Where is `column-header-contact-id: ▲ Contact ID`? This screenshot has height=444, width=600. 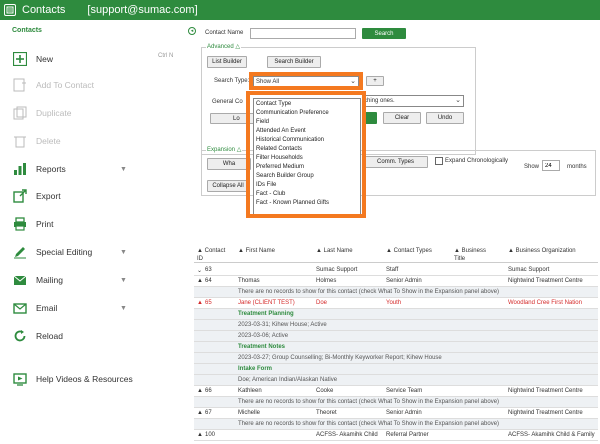
column-header-contact-id: ▲ Contact ID is located at coordinates (214, 255).